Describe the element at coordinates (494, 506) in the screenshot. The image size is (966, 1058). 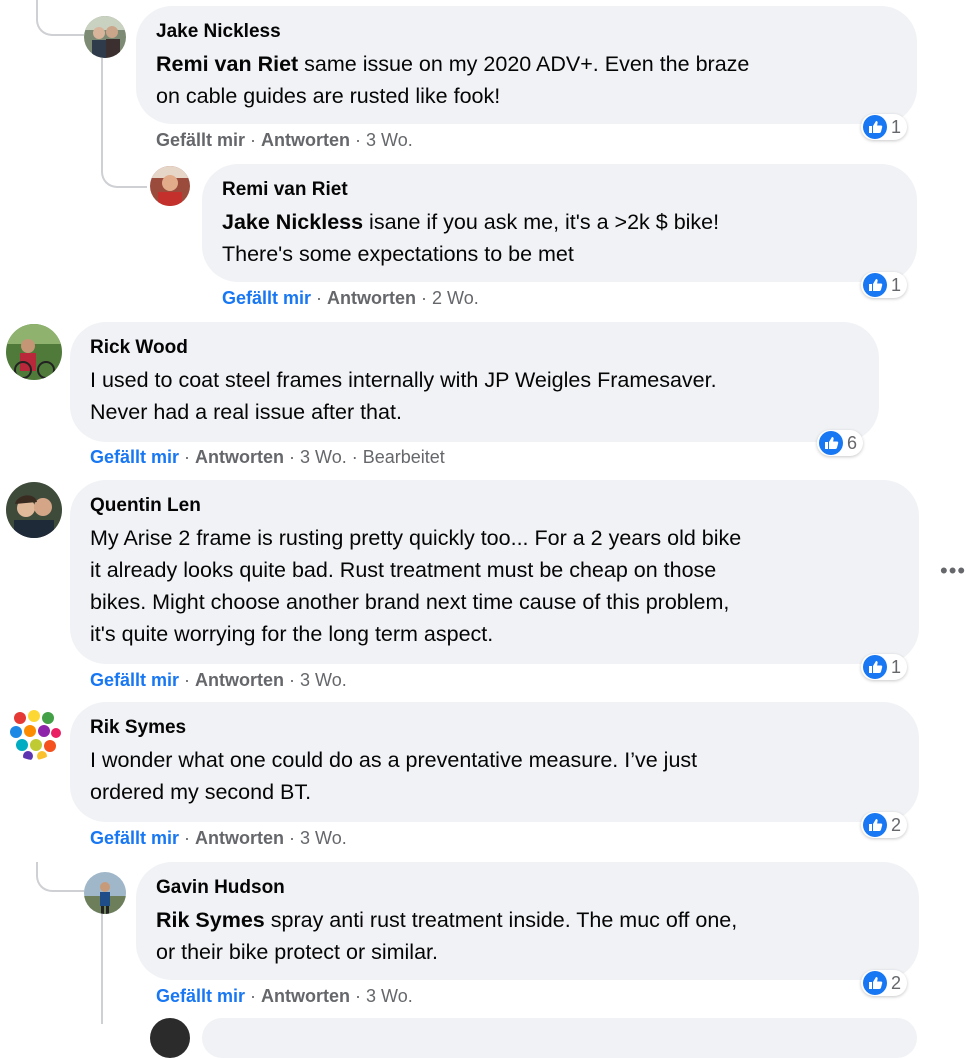
I see `comment-author: Quentin Len` at that location.